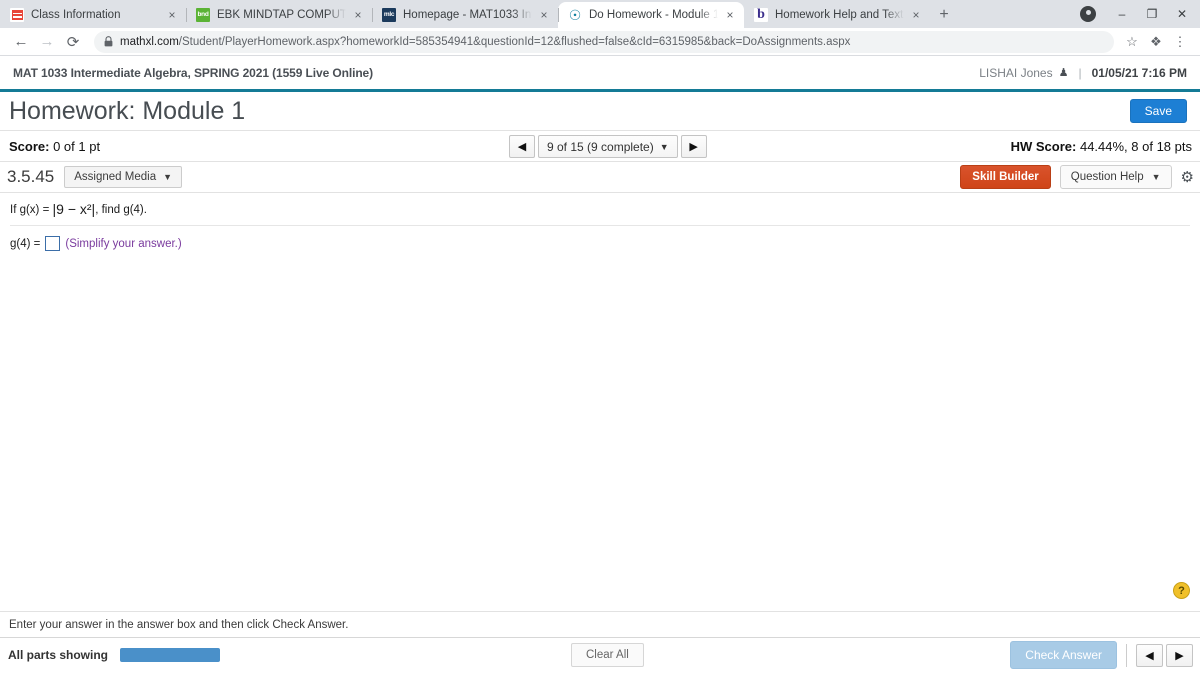  I want to click on question-nav-pair: ◀ ▶, so click(1159, 655).